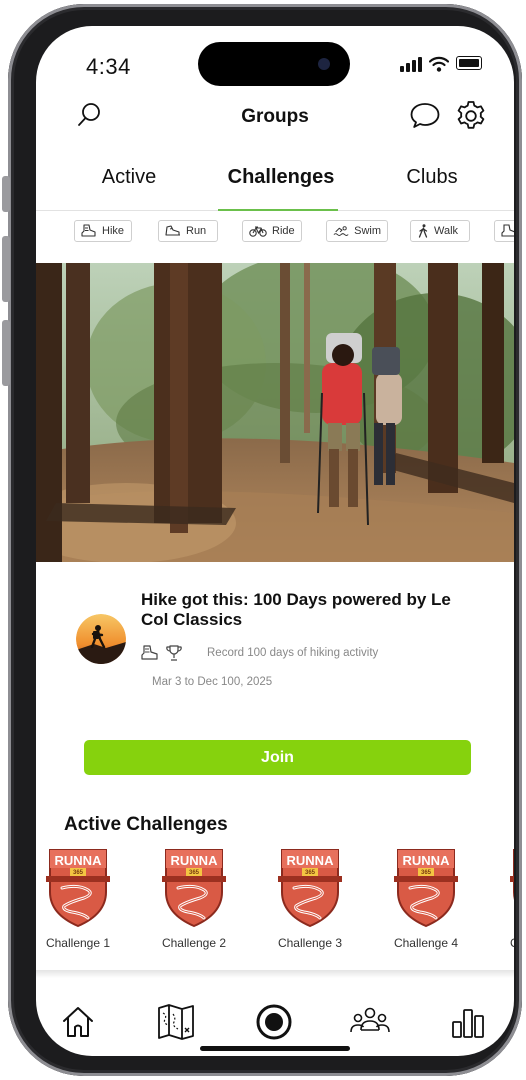  What do you see at coordinates (6, 269) in the screenshot?
I see `volume-up-button` at bounding box center [6, 269].